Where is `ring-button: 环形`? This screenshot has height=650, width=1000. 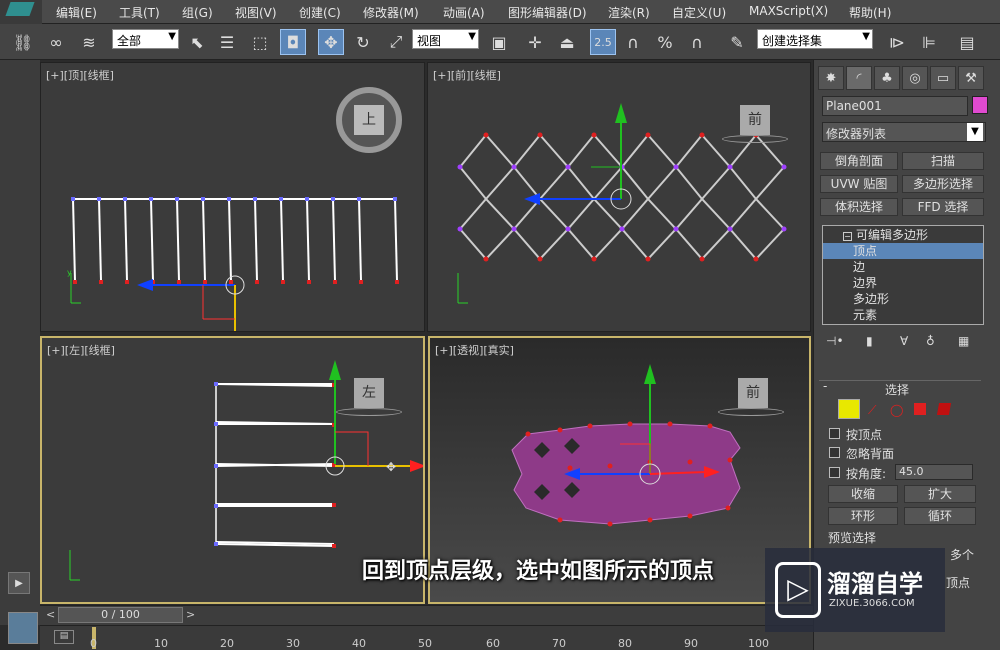 ring-button: 环形 is located at coordinates (863, 516).